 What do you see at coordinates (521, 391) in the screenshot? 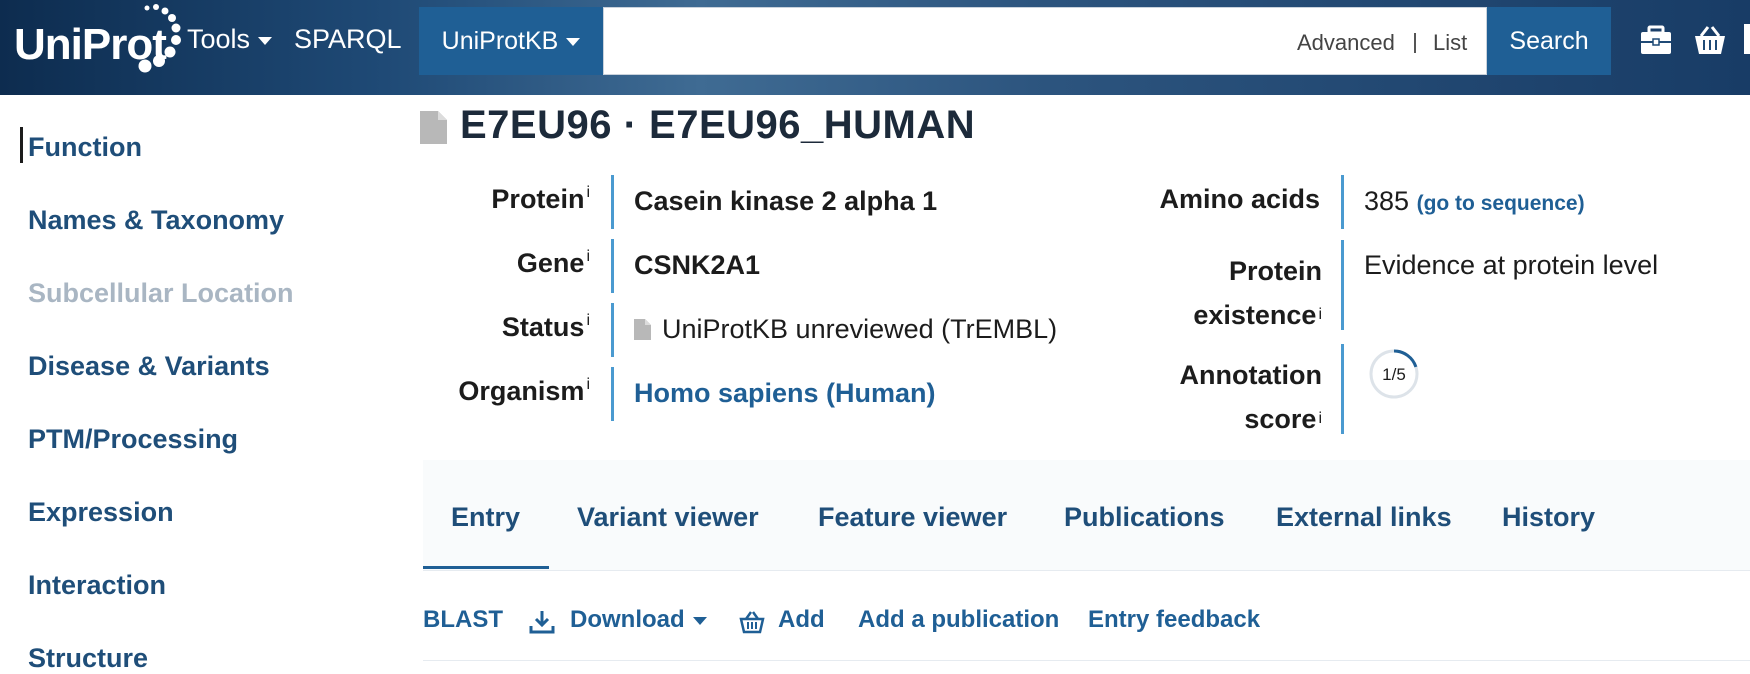
I see `organism-label-text: Organism` at bounding box center [521, 391].